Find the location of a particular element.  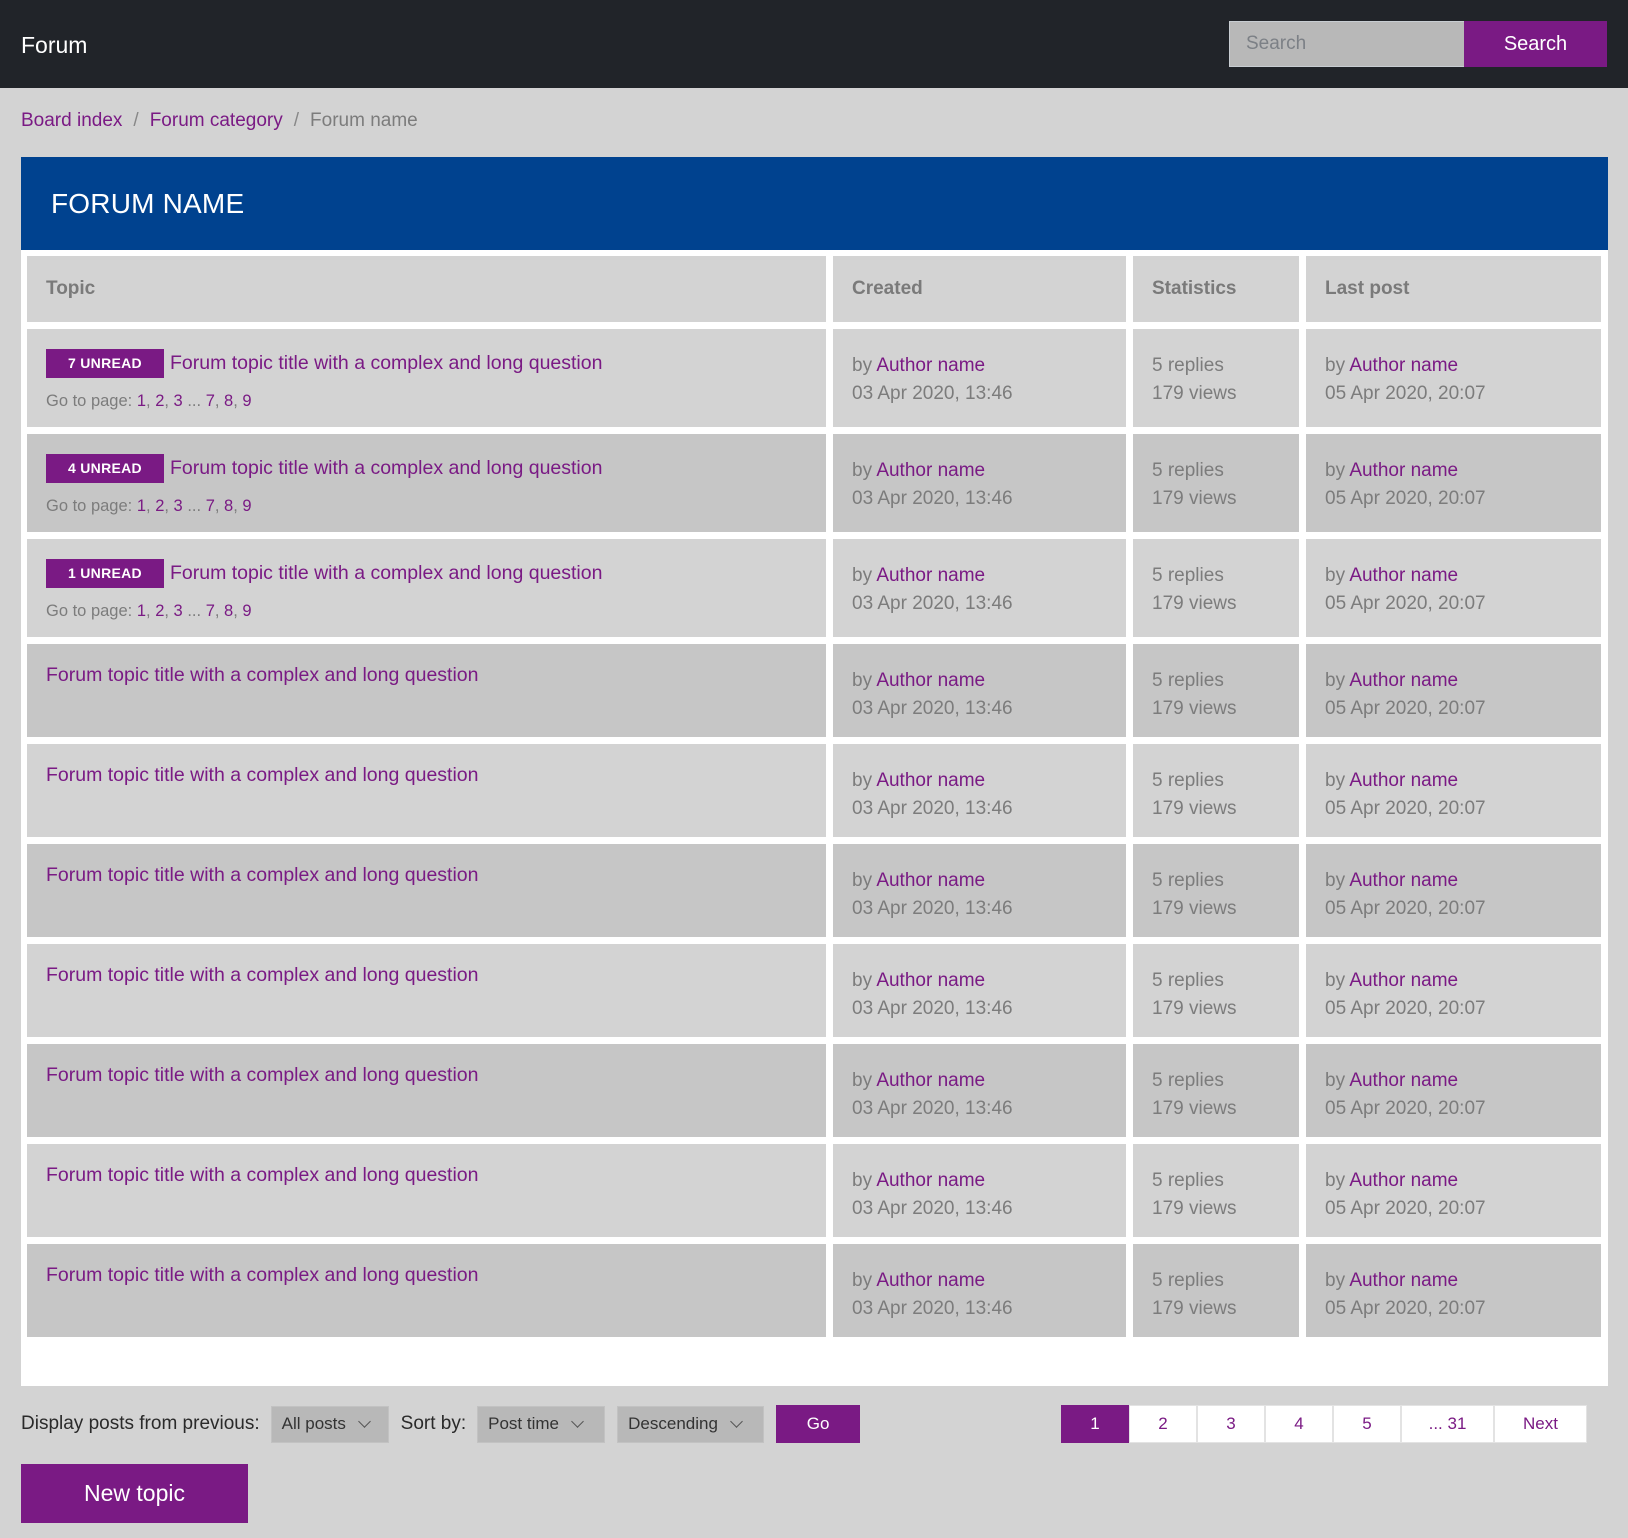

new-topic-button: New topic is located at coordinates (134, 1493).